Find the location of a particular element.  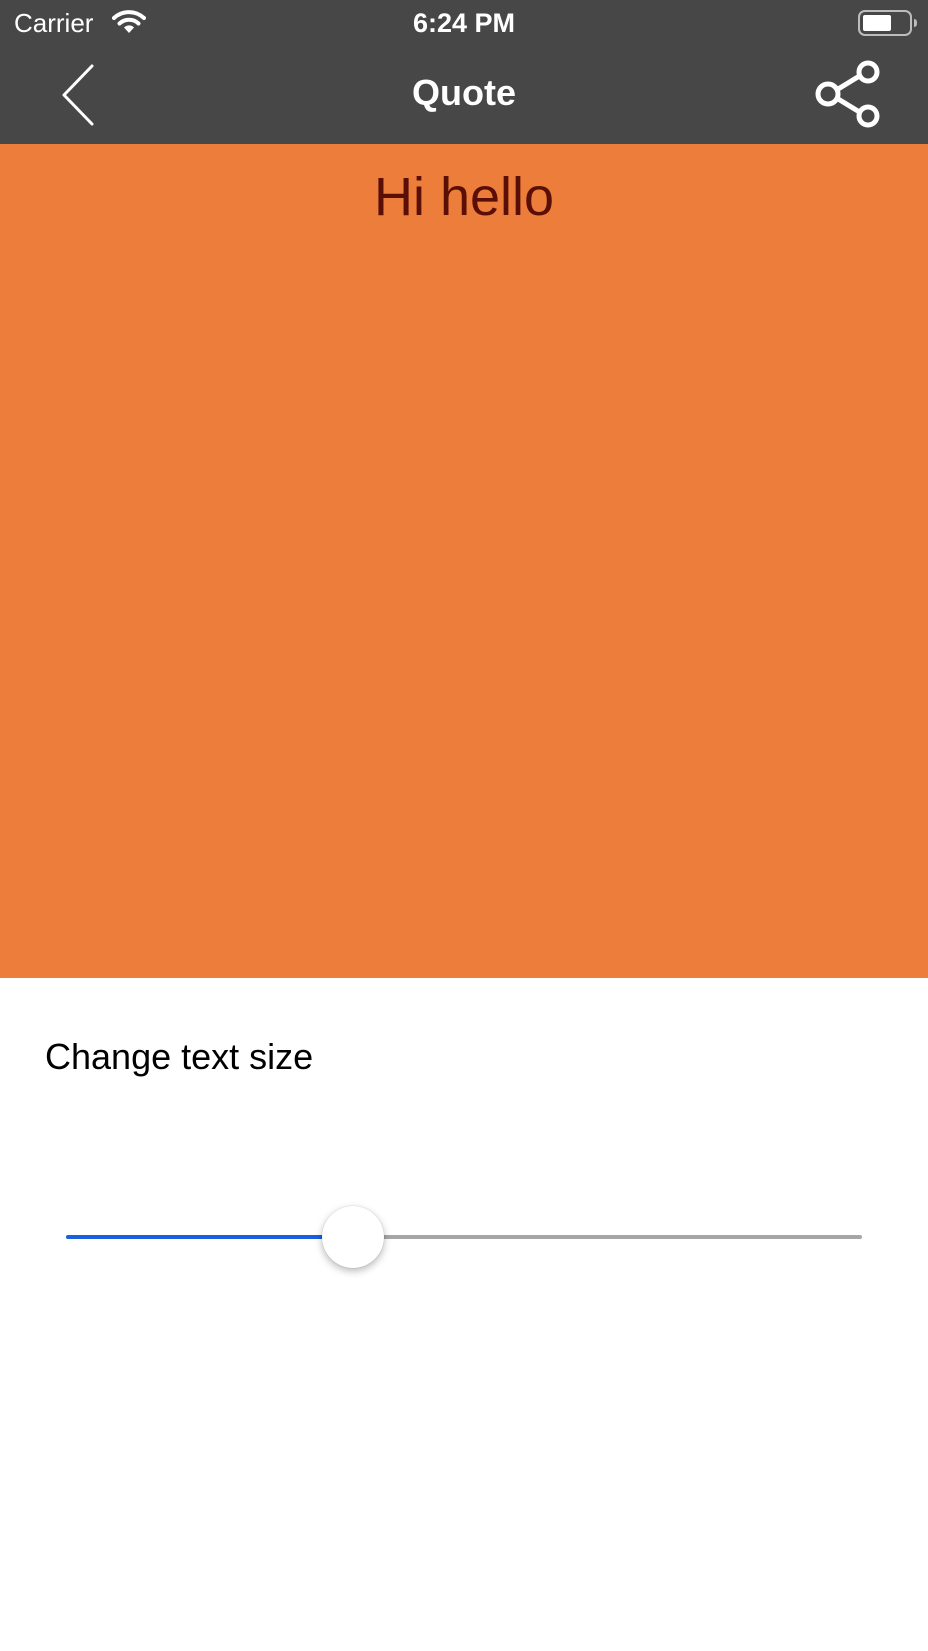

page-title: Quote is located at coordinates (464, 92).